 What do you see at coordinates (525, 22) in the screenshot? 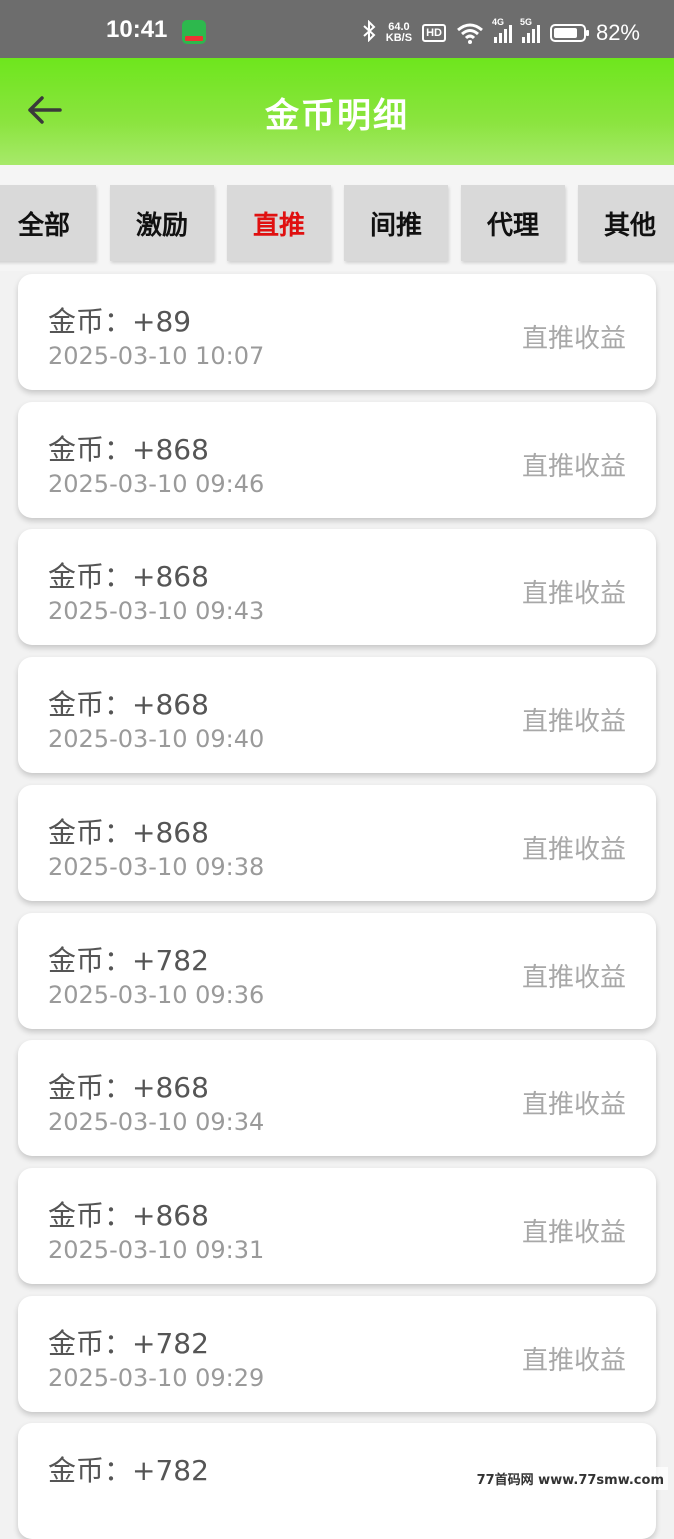
I see `signal-5g-label: 5G` at bounding box center [525, 22].